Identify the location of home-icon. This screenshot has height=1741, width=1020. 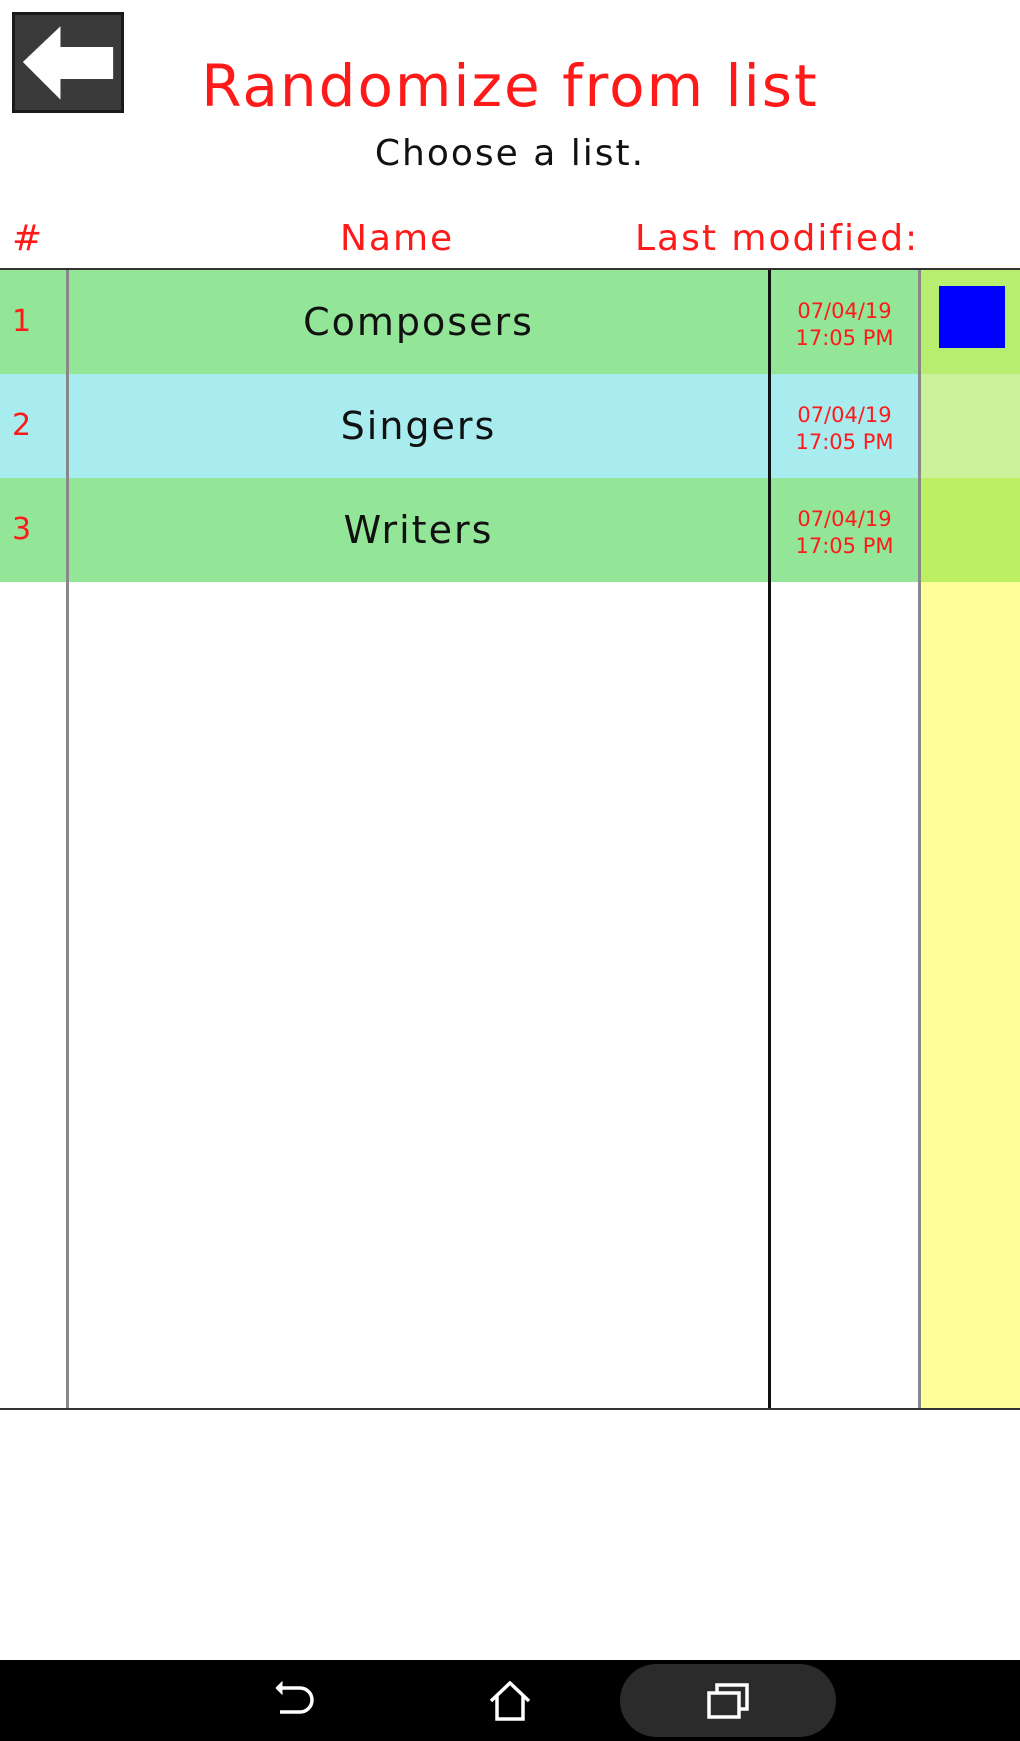
(510, 1700).